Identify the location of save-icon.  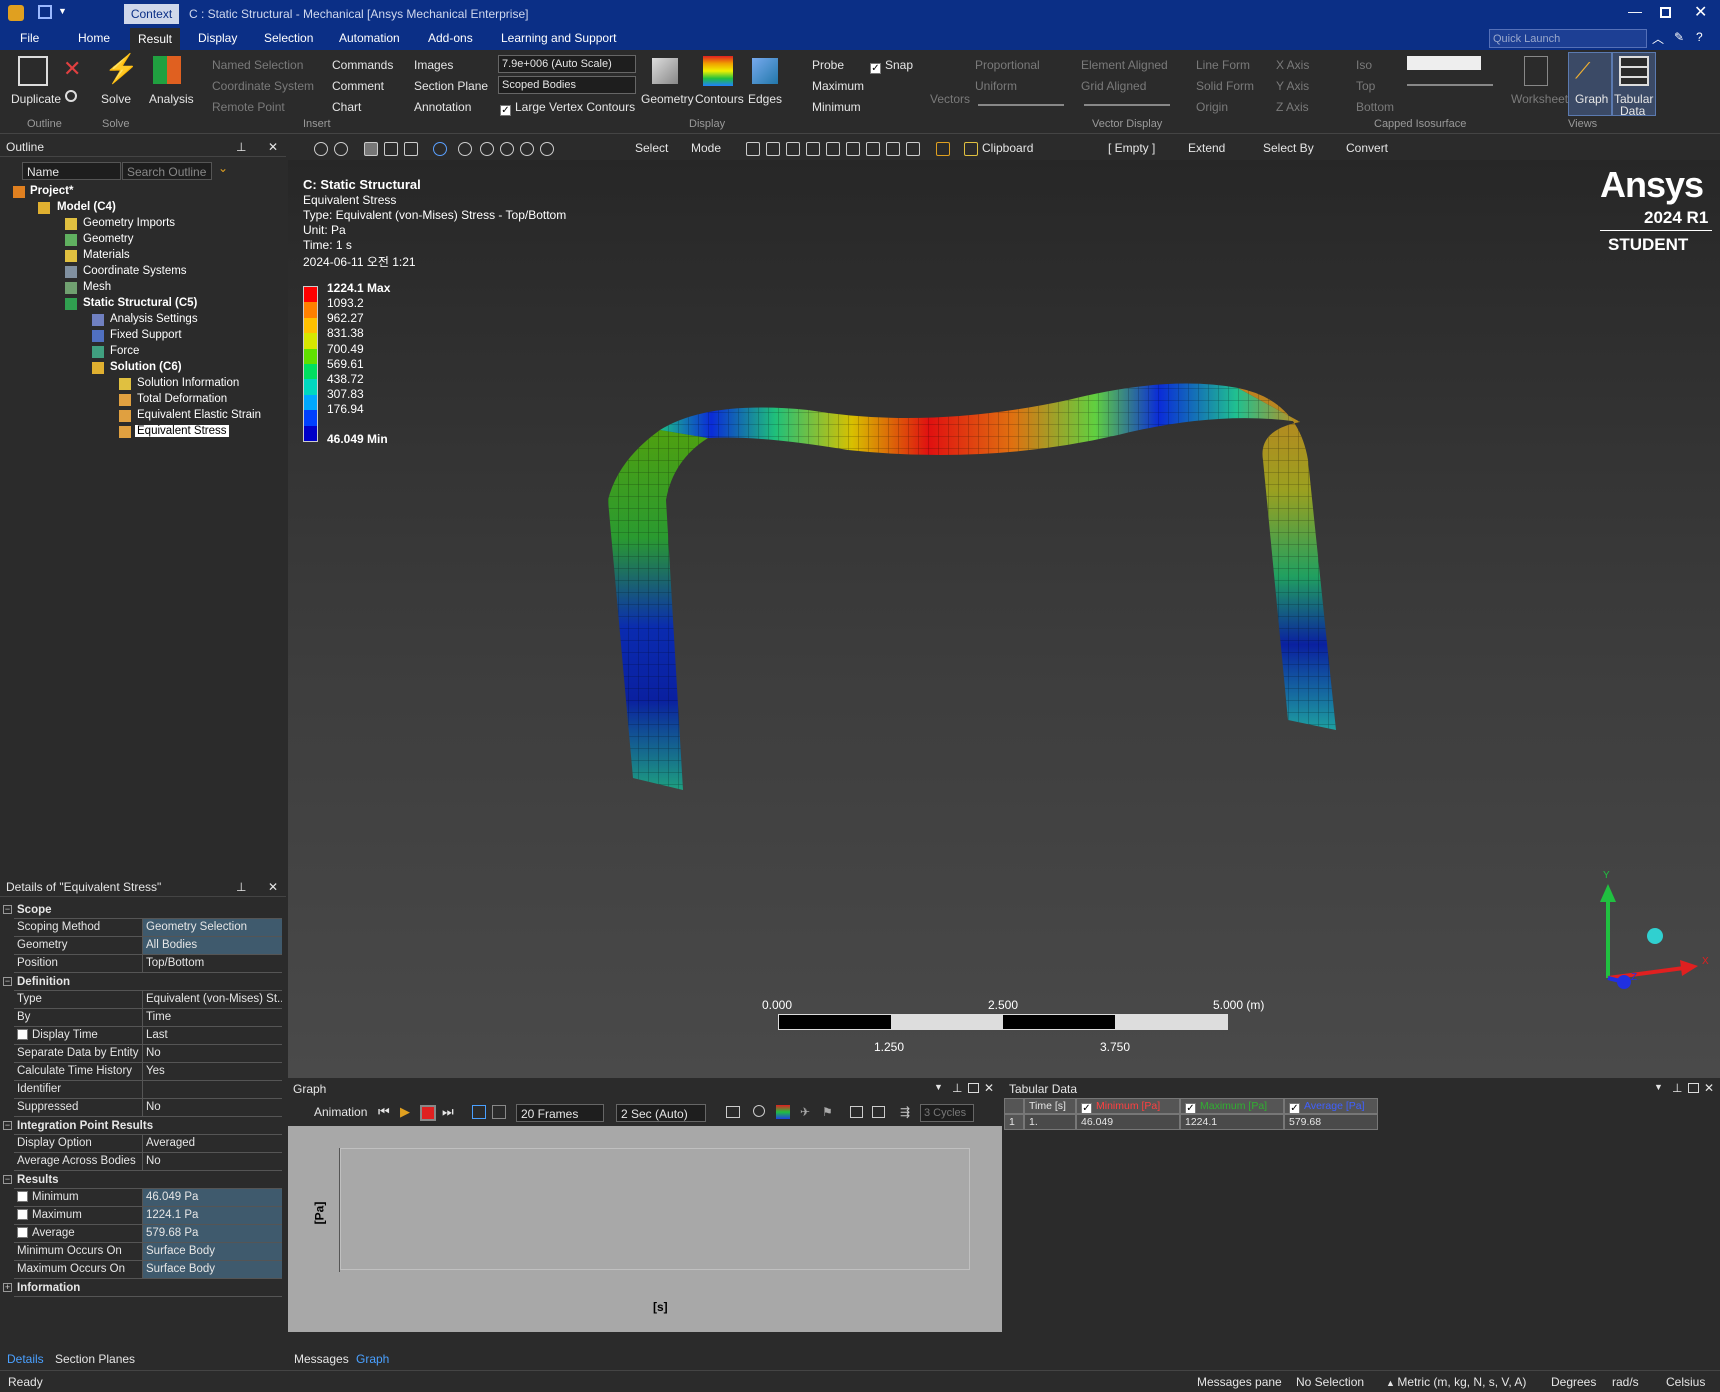
(45, 12).